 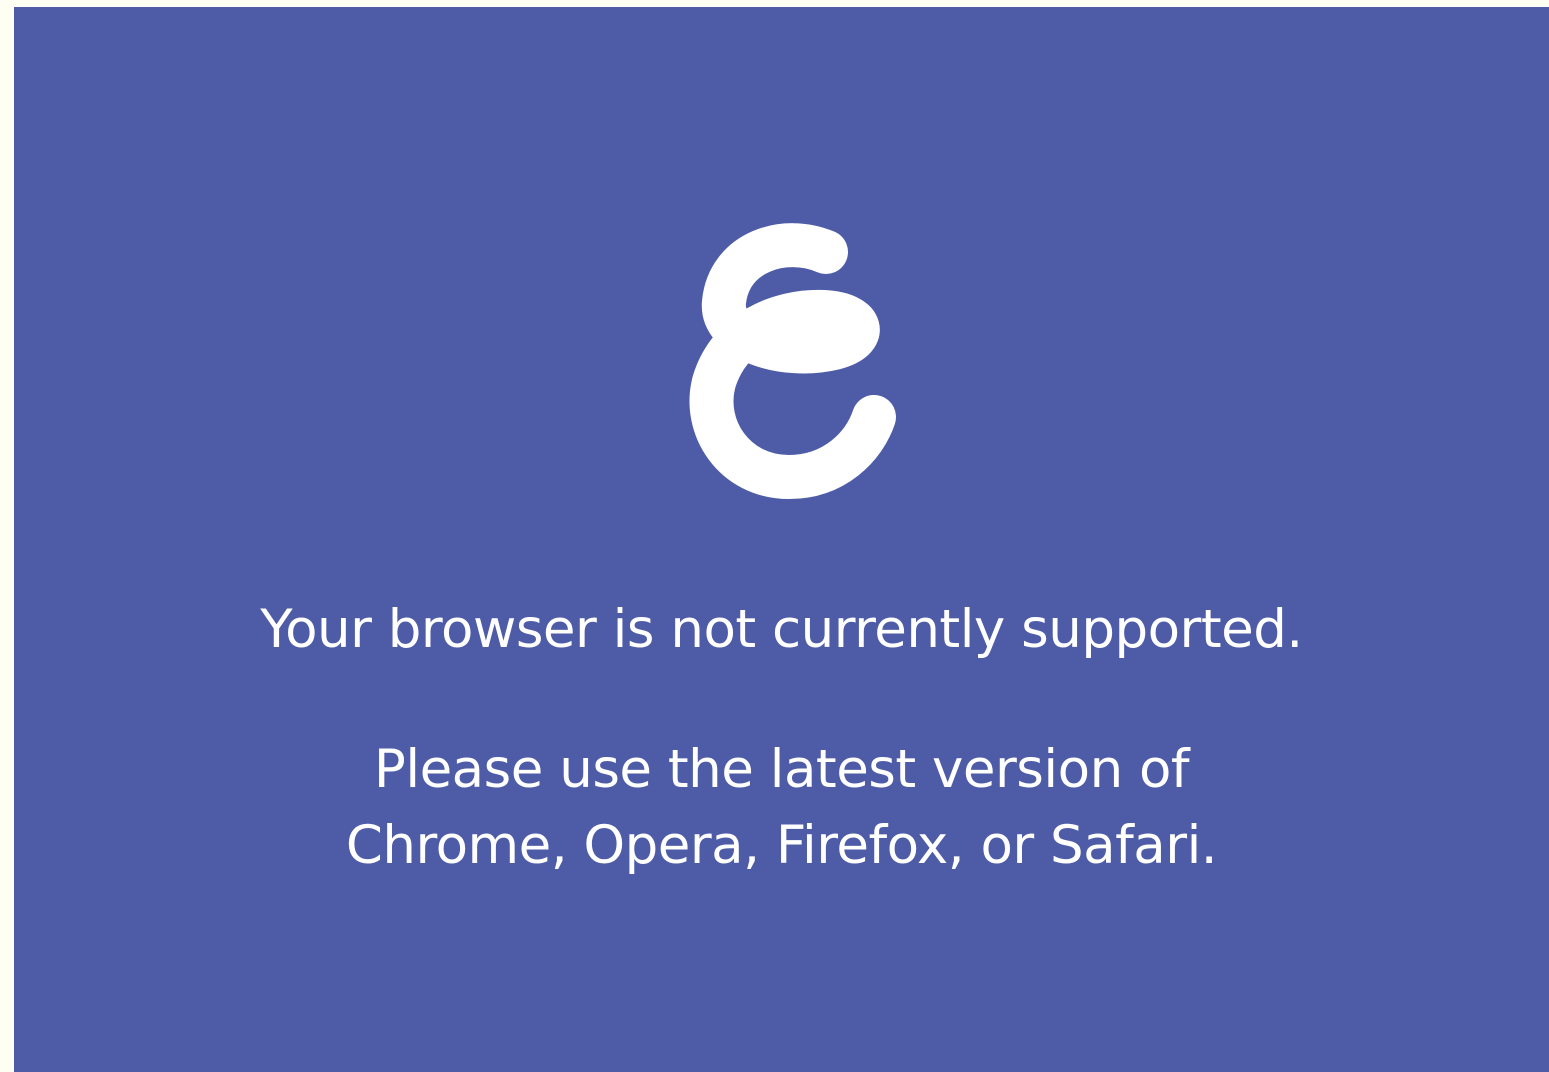 I want to click on unsupported-browser-headline: Your browser is not currently supported., so click(x=781, y=629).